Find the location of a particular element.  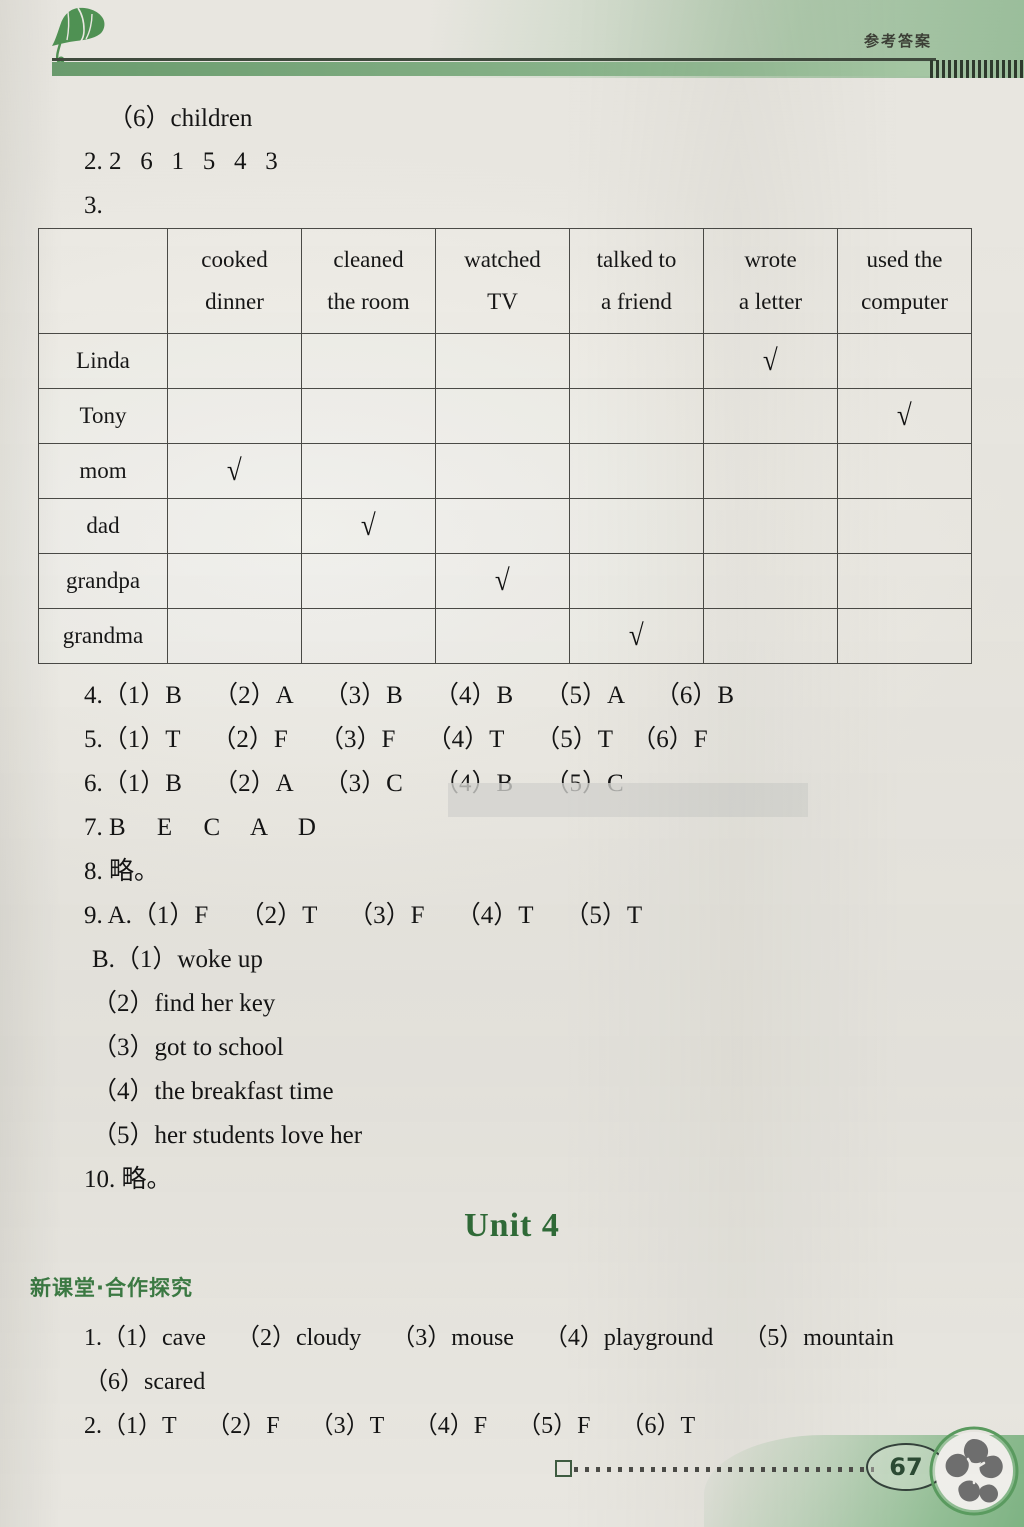

header-line-2: computer is located at coordinates (904, 301).